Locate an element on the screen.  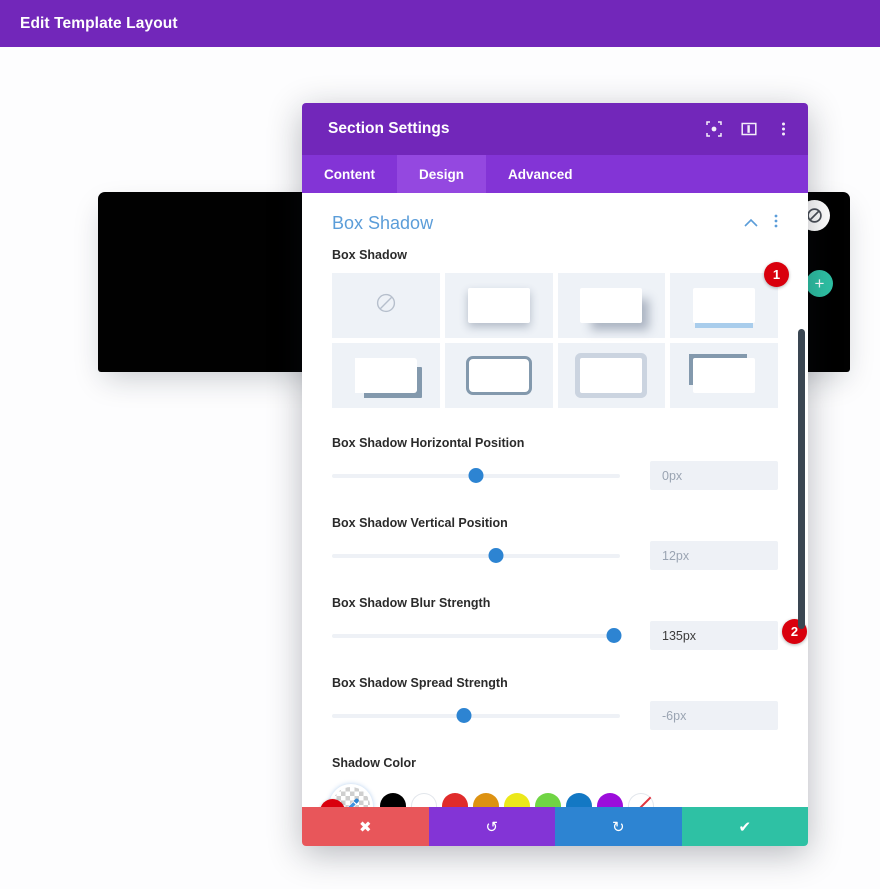
value-input-vertical: 12px is located at coordinates (714, 555).